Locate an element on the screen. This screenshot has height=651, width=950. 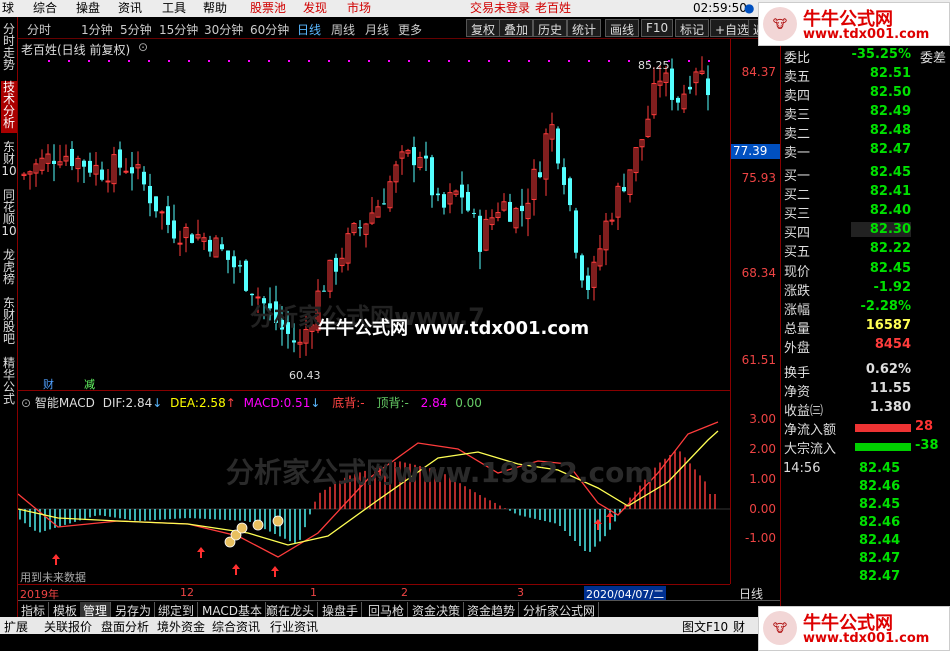
menu-caopan: 操盘 is located at coordinates (88, 8).